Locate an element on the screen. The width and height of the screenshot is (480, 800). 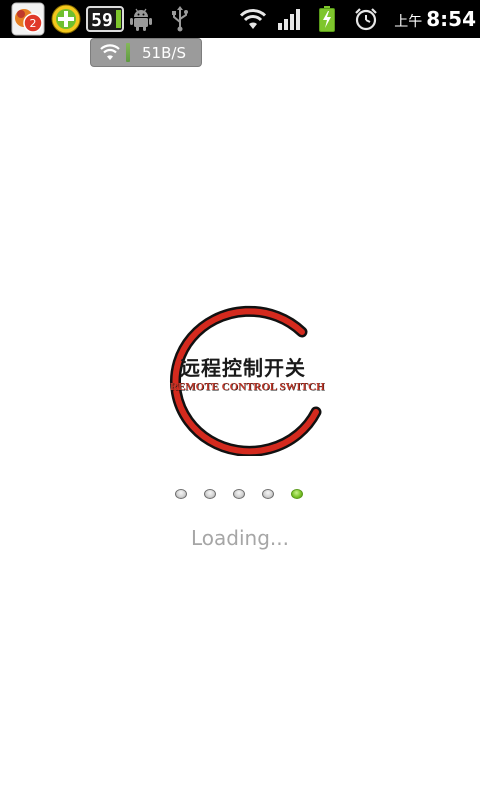
app-notification-icon: 2 is located at coordinates (28, 19).